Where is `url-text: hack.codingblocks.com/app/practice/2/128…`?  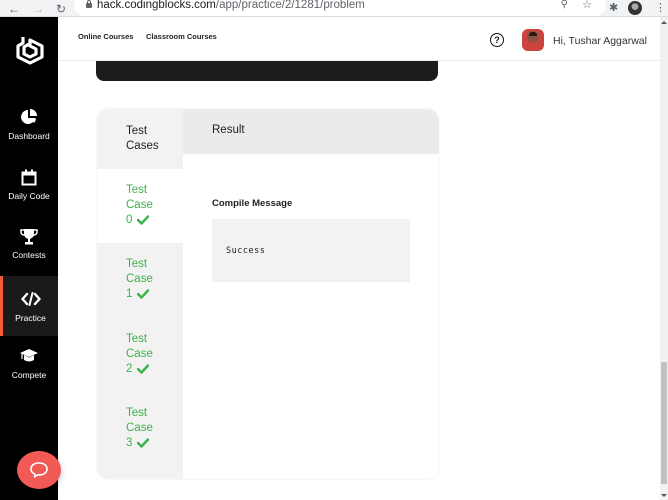 url-text: hack.codingblocks.com/app/practice/2/128… is located at coordinates (231, 5).